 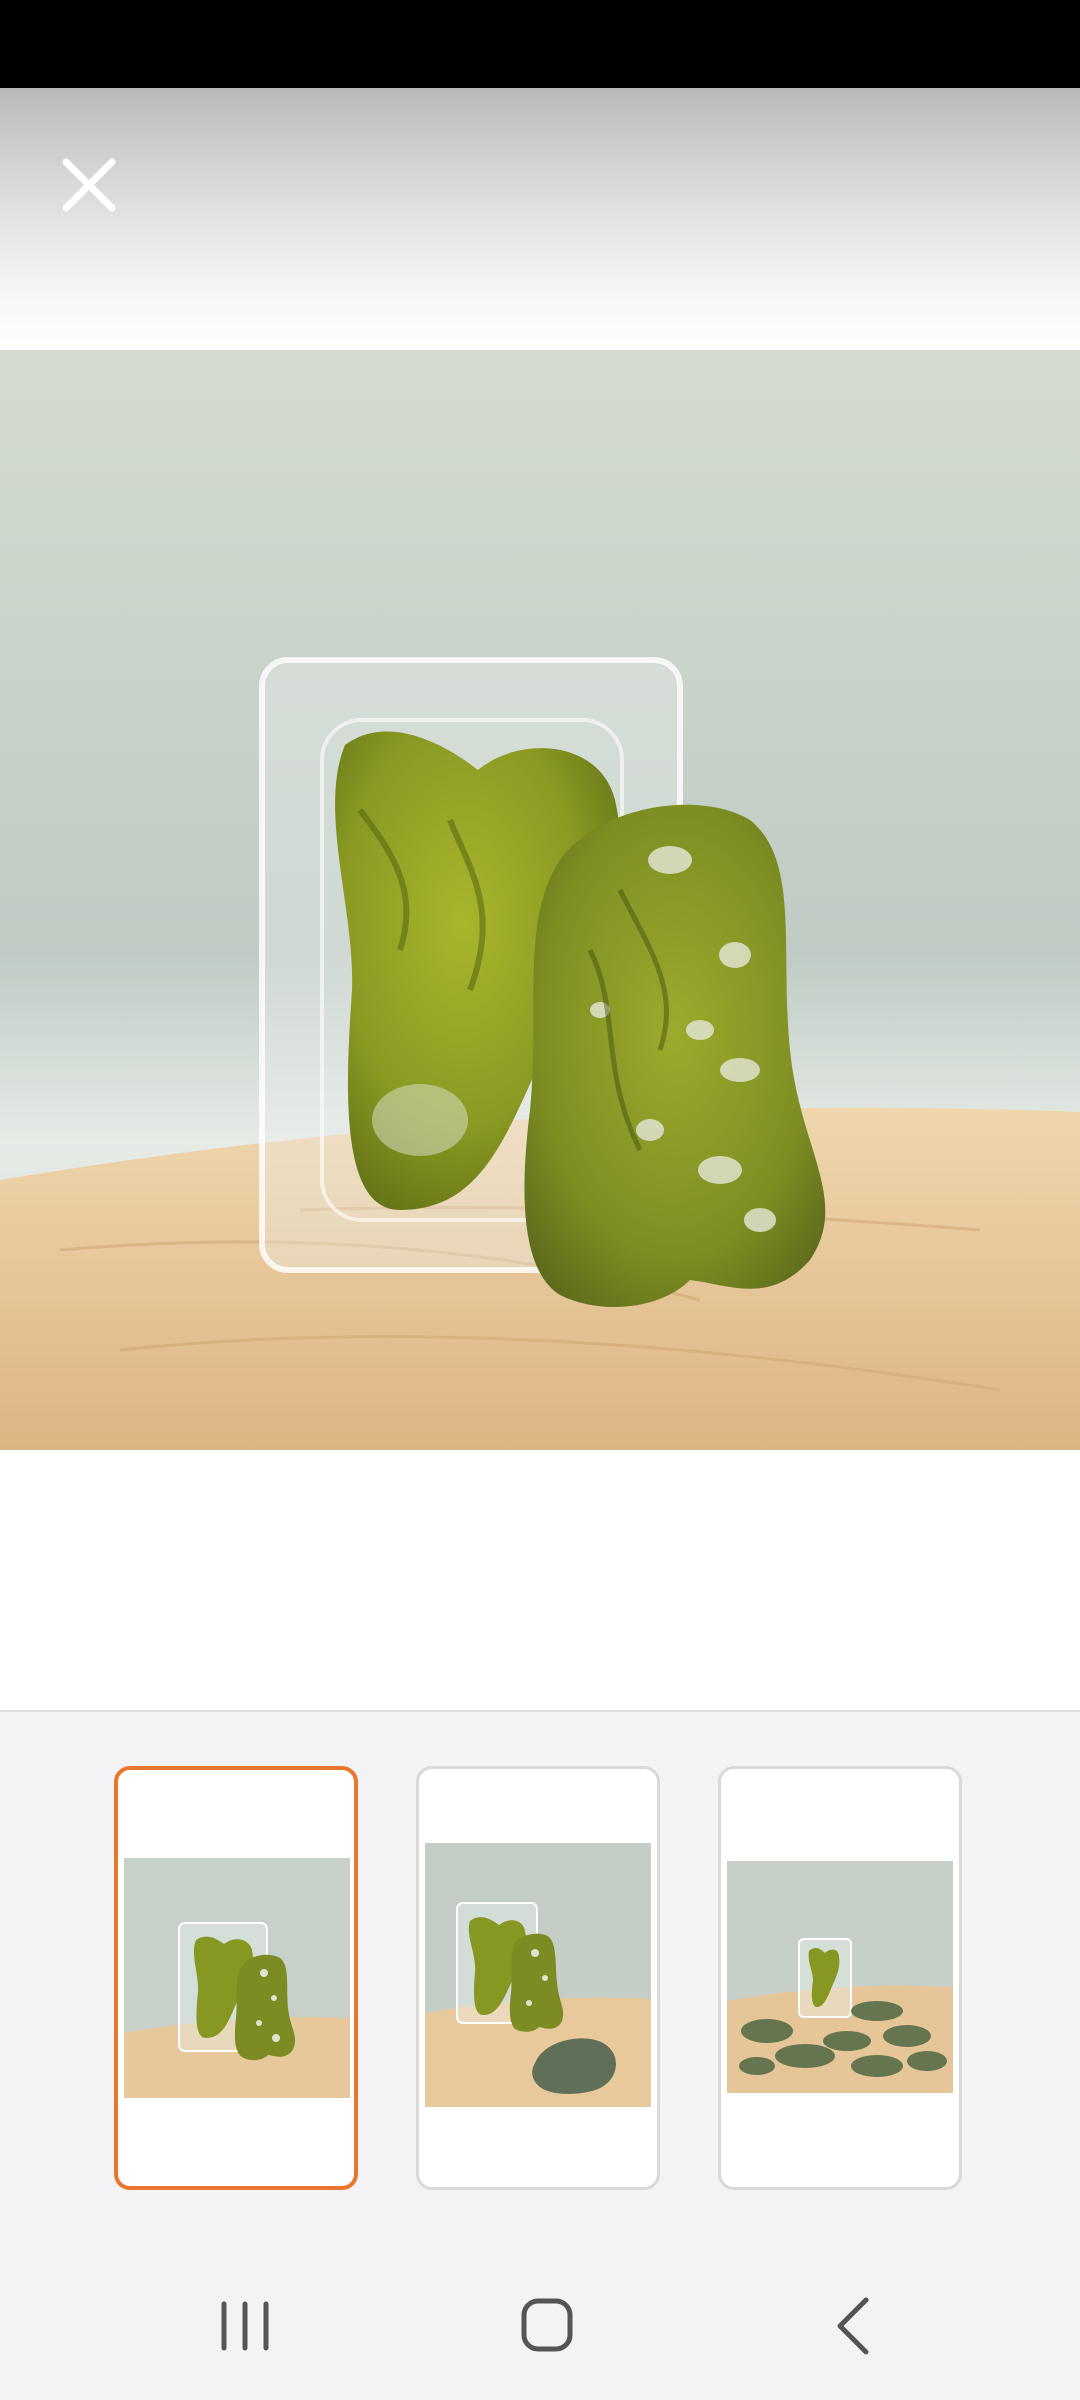 I want to click on back-icon, so click(x=853, y=2326).